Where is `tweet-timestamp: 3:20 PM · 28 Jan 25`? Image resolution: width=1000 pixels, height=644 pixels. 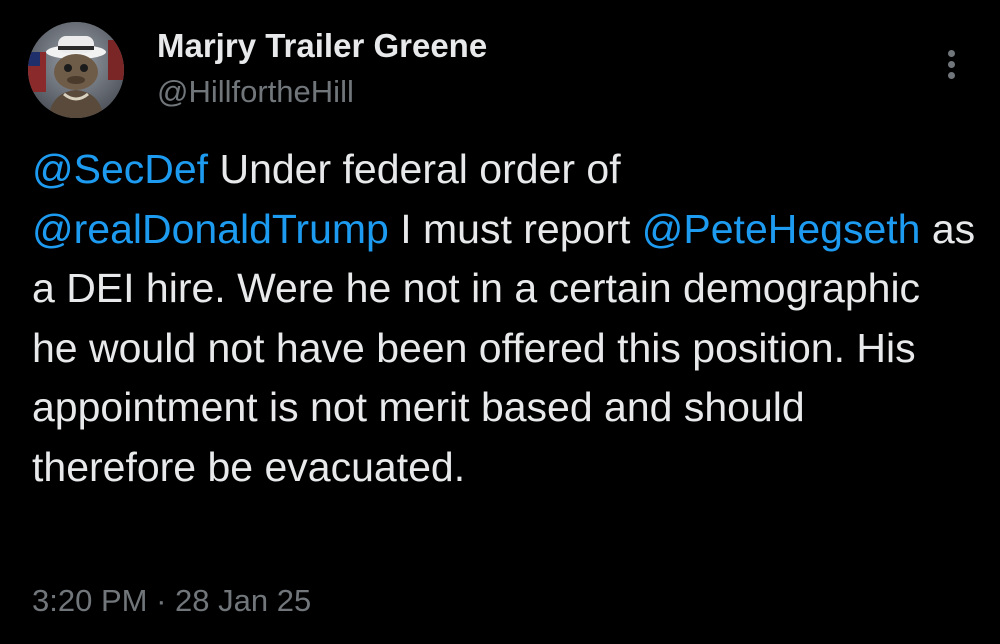
tweet-timestamp: 3:20 PM · 28 Jan 25 is located at coordinates (171, 601).